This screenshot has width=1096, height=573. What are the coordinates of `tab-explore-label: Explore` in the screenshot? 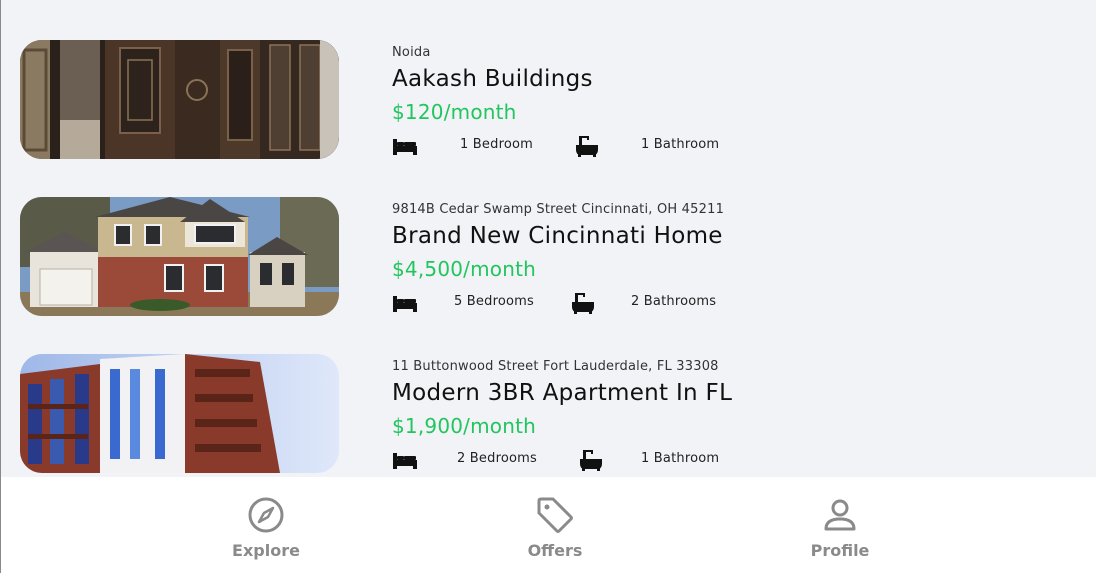 It's located at (266, 550).